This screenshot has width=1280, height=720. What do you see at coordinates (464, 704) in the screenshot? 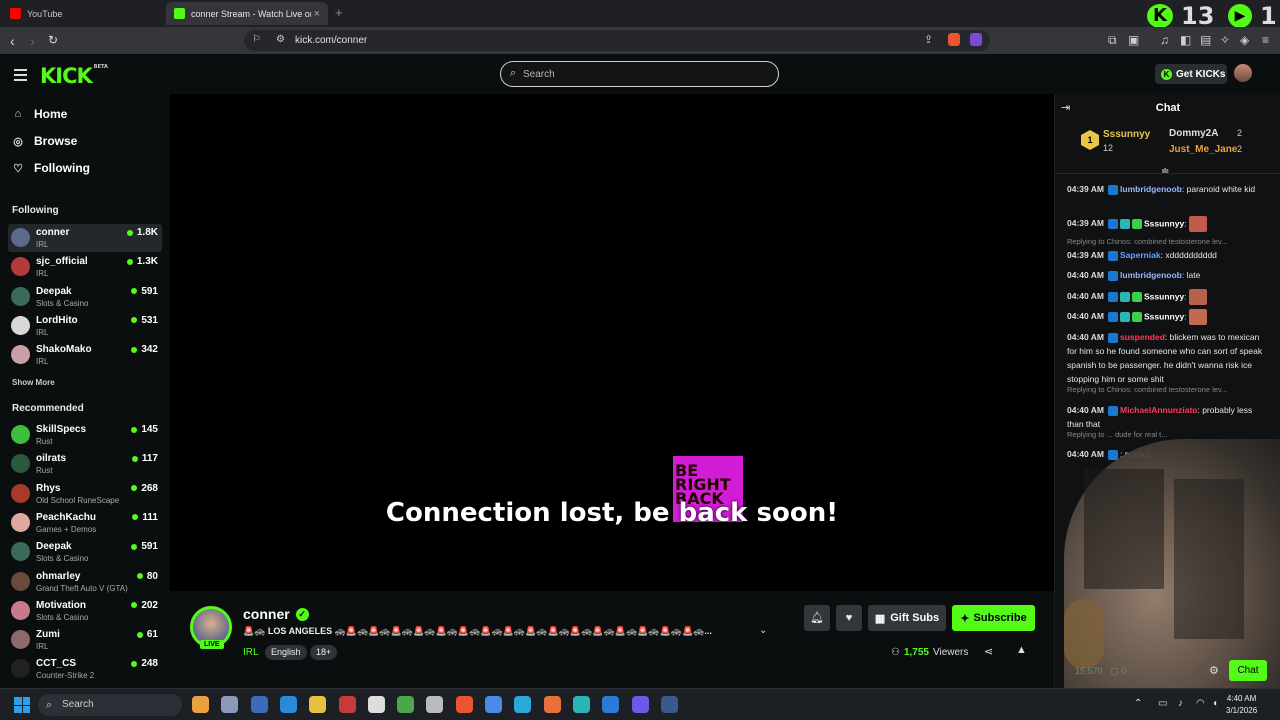
I see `brave-icon` at bounding box center [464, 704].